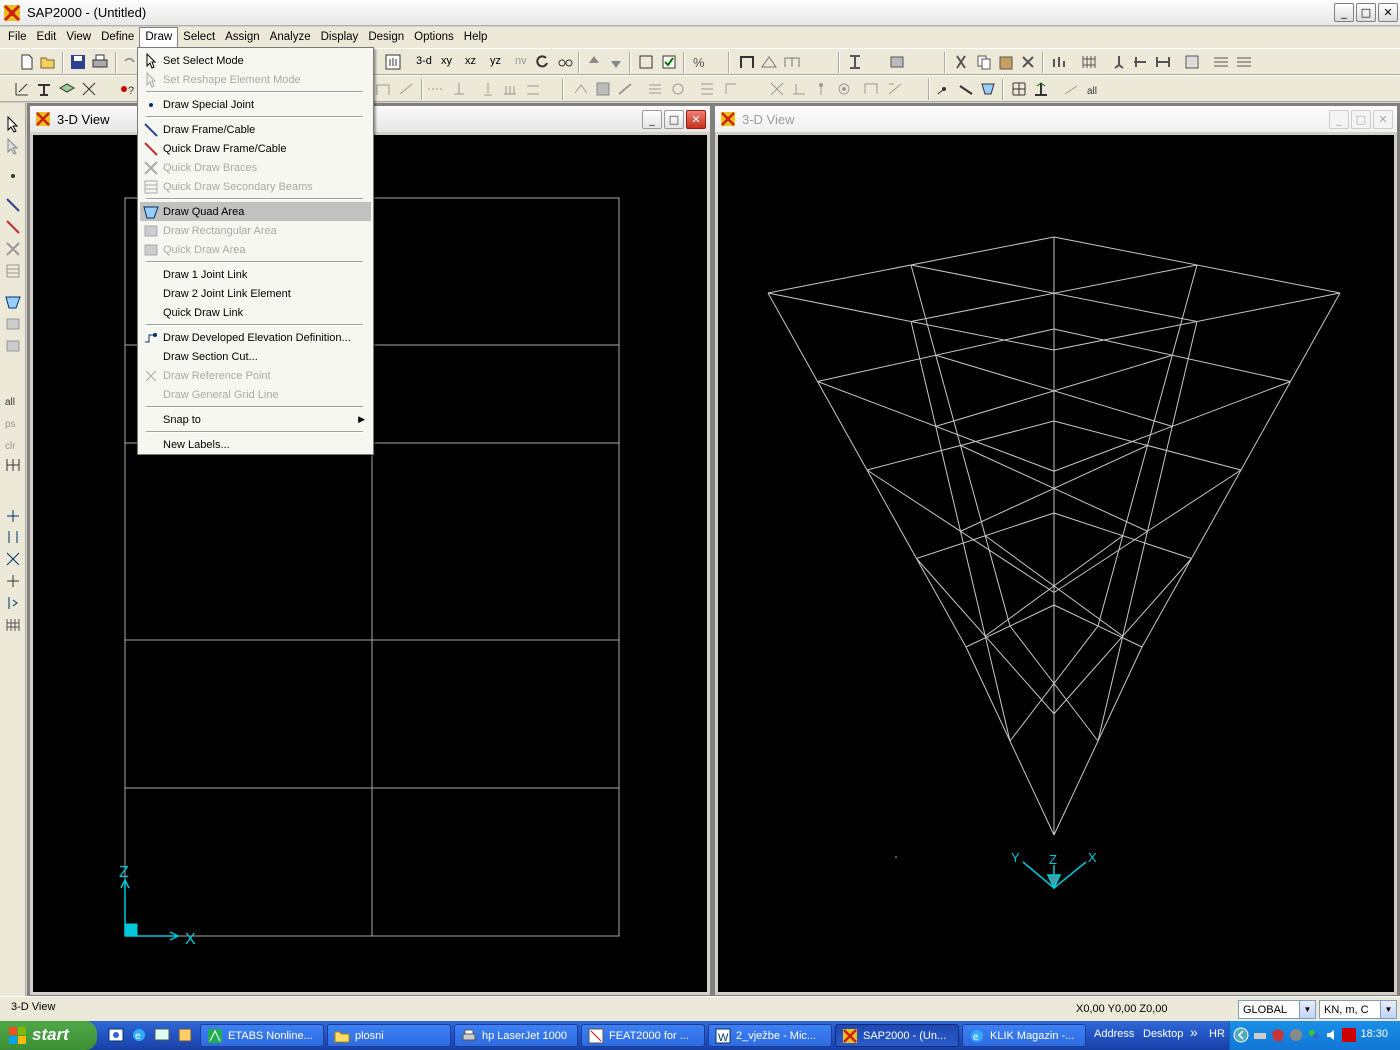  I want to click on language-indicator: HR, so click(1217, 1034).